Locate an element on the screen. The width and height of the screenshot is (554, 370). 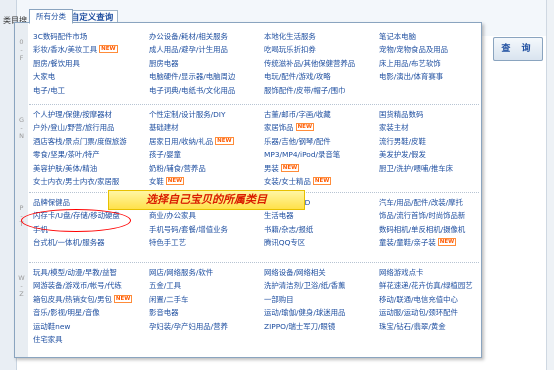
category-link: 奶粉/辅食/营养品 is located at coordinates (177, 168).